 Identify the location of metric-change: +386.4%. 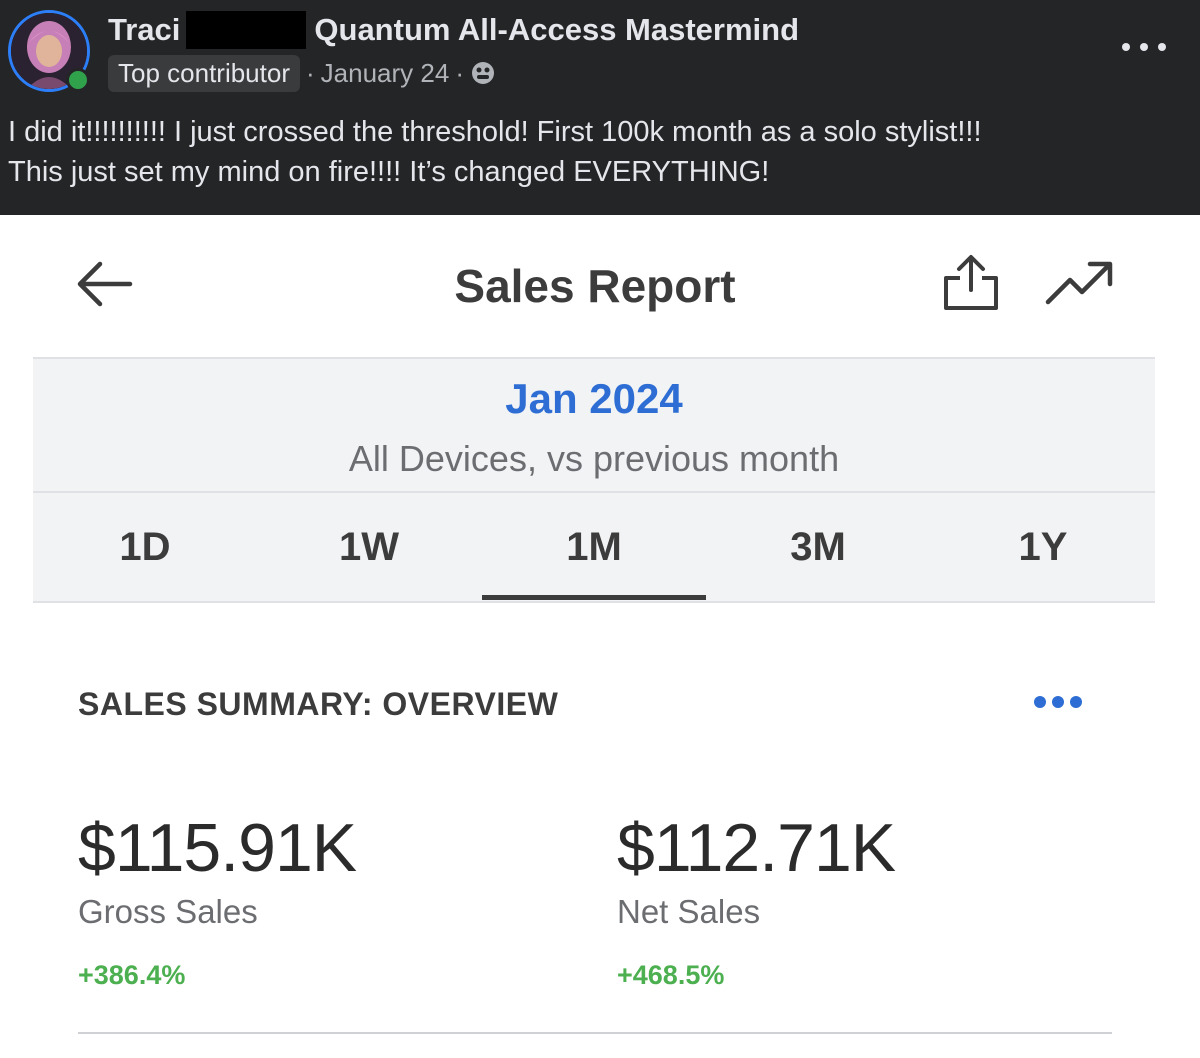
(132, 975).